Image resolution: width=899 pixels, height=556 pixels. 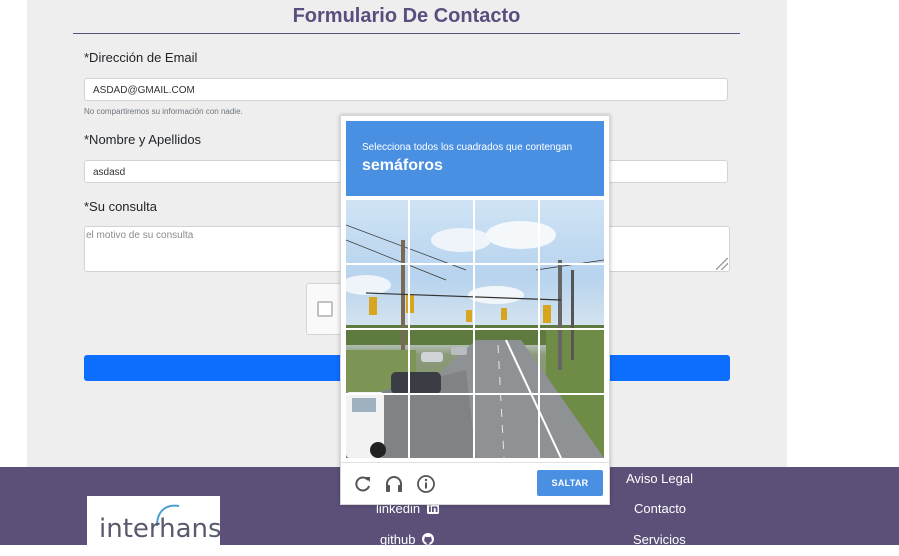 I want to click on query-label: *Su consulta, so click(x=120, y=206).